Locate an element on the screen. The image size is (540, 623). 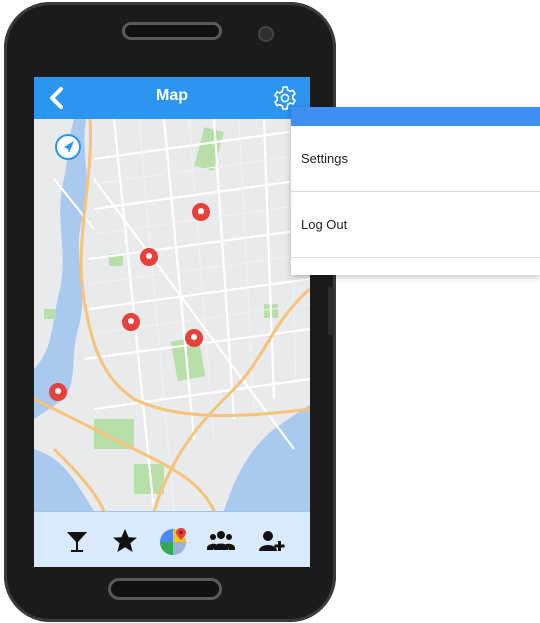
cocktail-icon is located at coordinates (77, 542).